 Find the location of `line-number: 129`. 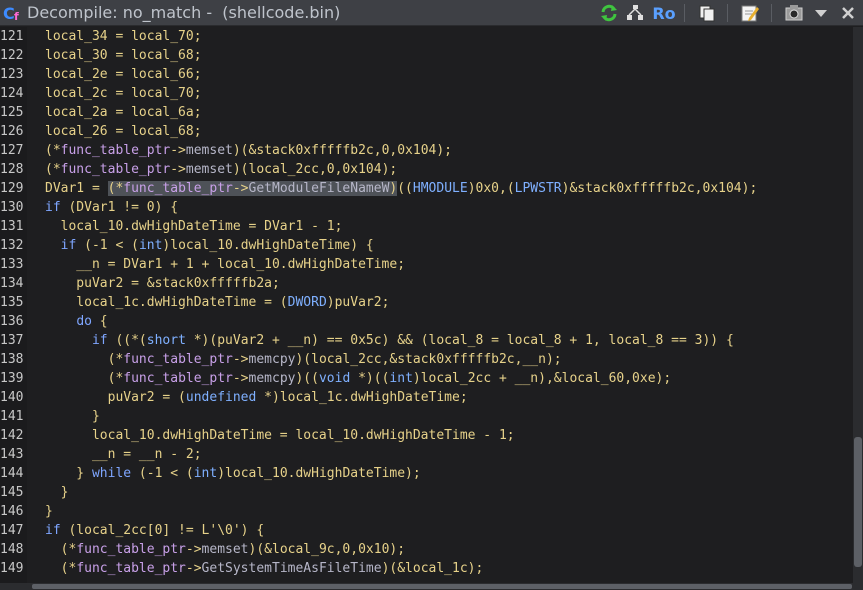

line-number: 129 is located at coordinates (12, 188).